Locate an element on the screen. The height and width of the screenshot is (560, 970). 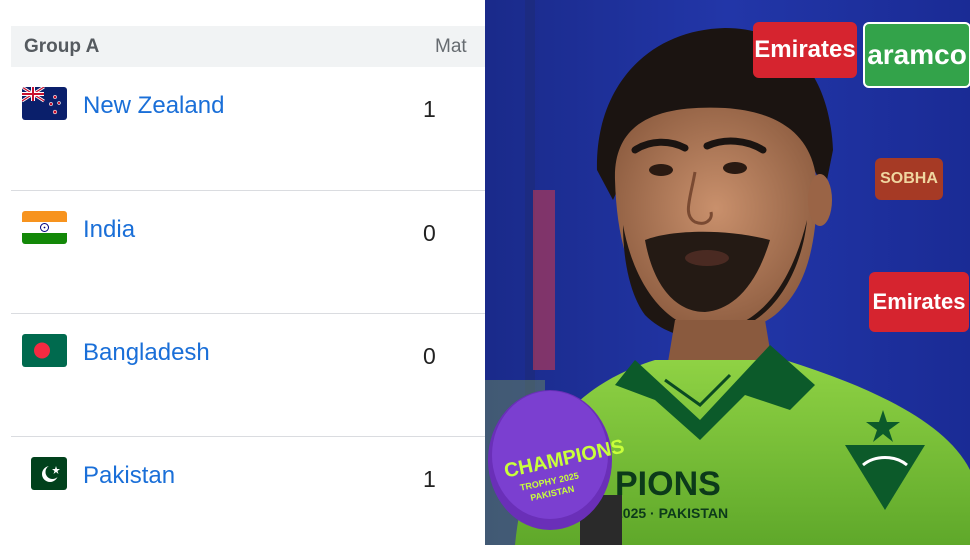
table-row: New Zealand 1 is located at coordinates (248, 128).